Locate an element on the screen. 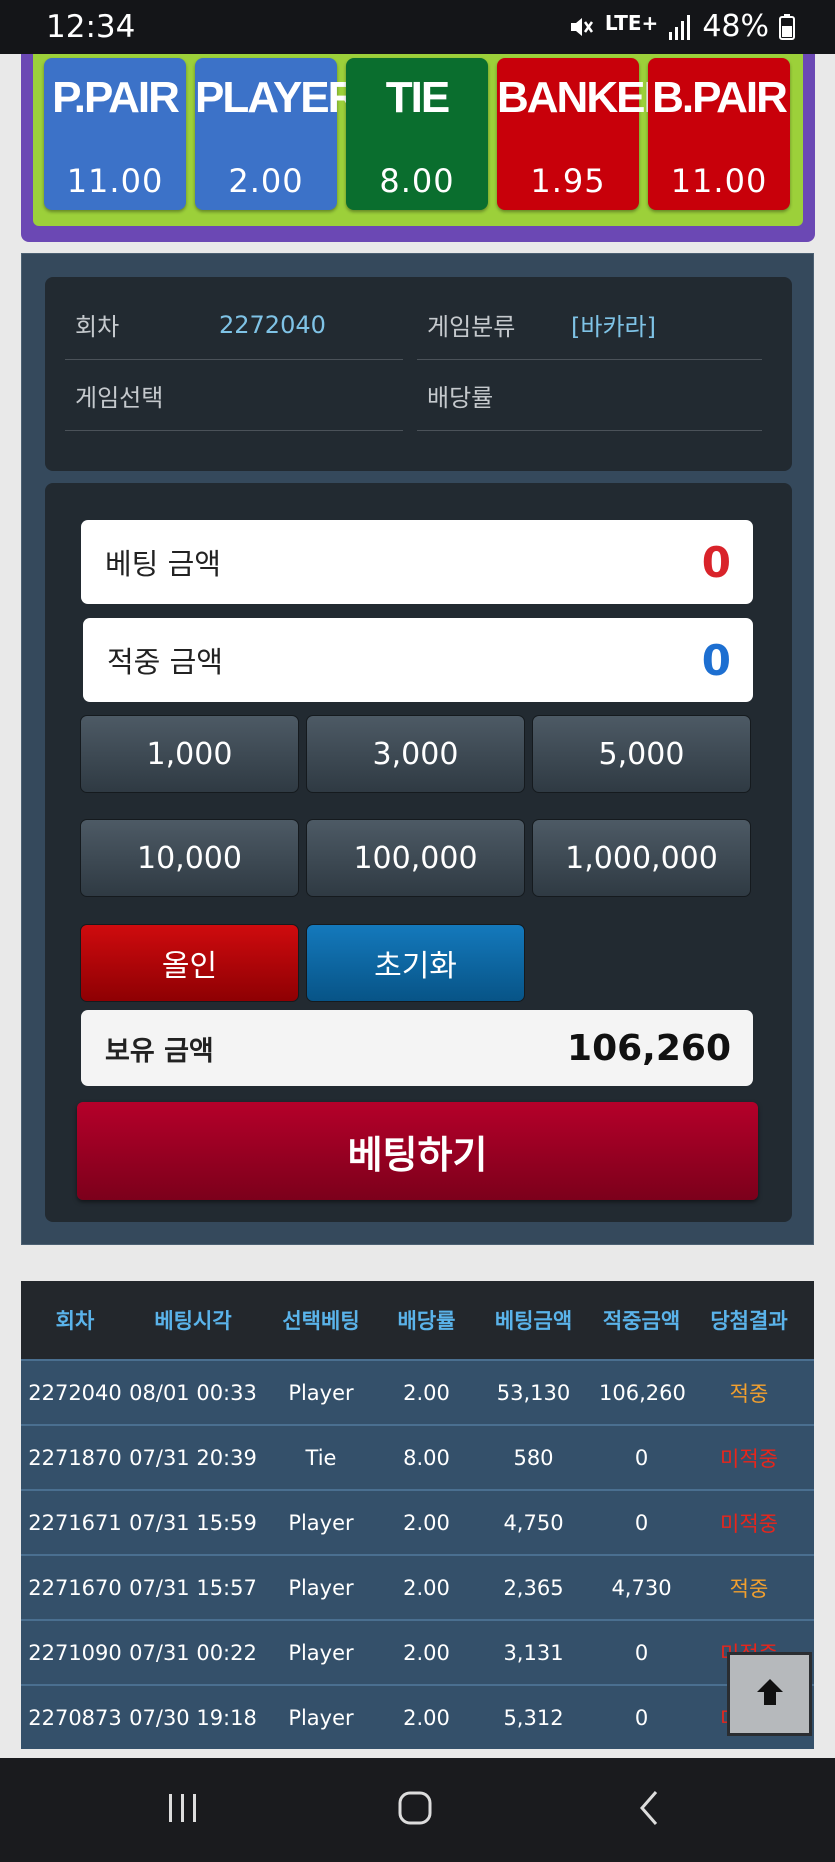 The width and height of the screenshot is (835, 1862). battery-icon is located at coordinates (787, 26).